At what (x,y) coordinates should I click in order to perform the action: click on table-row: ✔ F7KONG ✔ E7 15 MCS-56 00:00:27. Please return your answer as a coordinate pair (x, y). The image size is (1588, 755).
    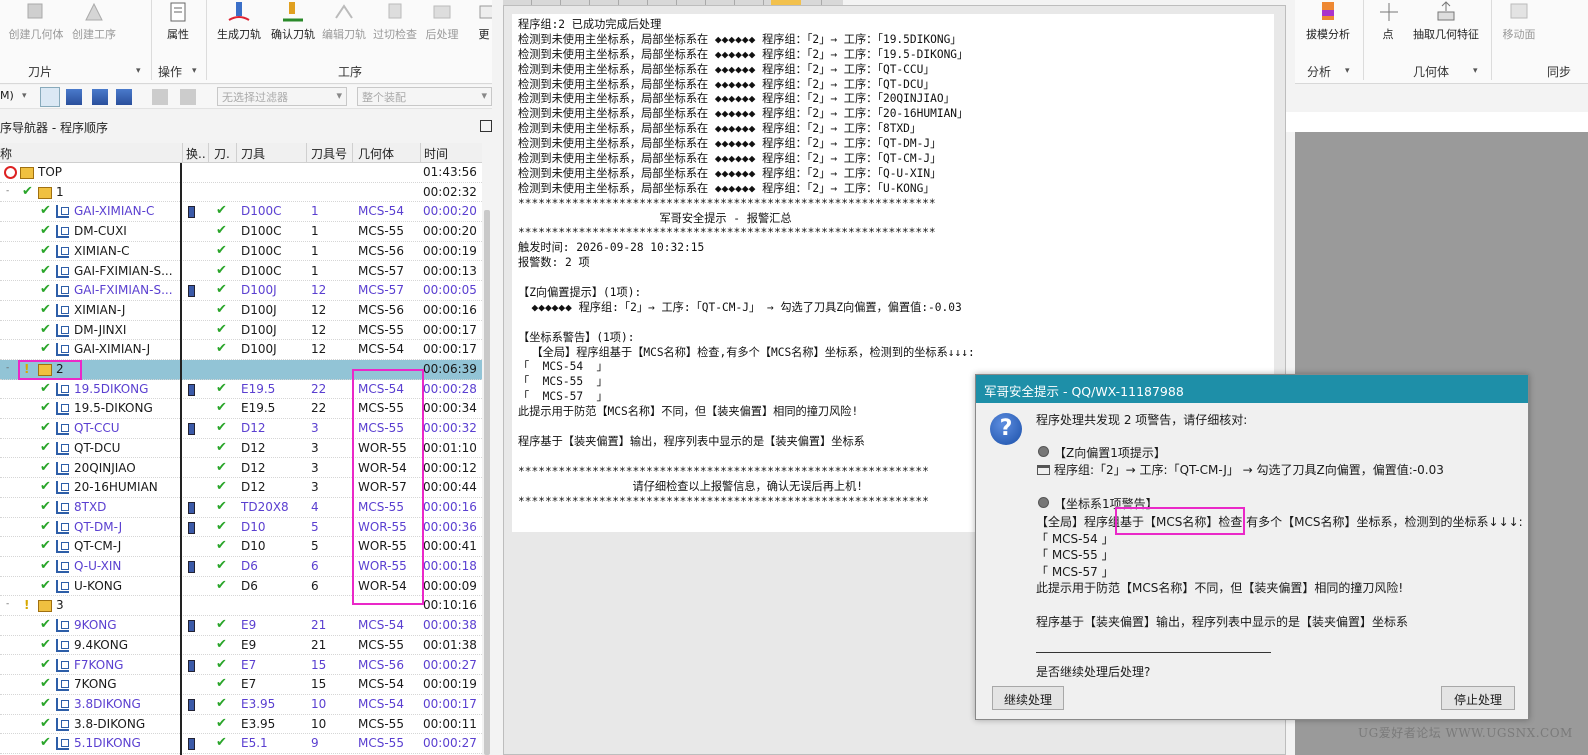
    Looking at the image, I should click on (241, 666).